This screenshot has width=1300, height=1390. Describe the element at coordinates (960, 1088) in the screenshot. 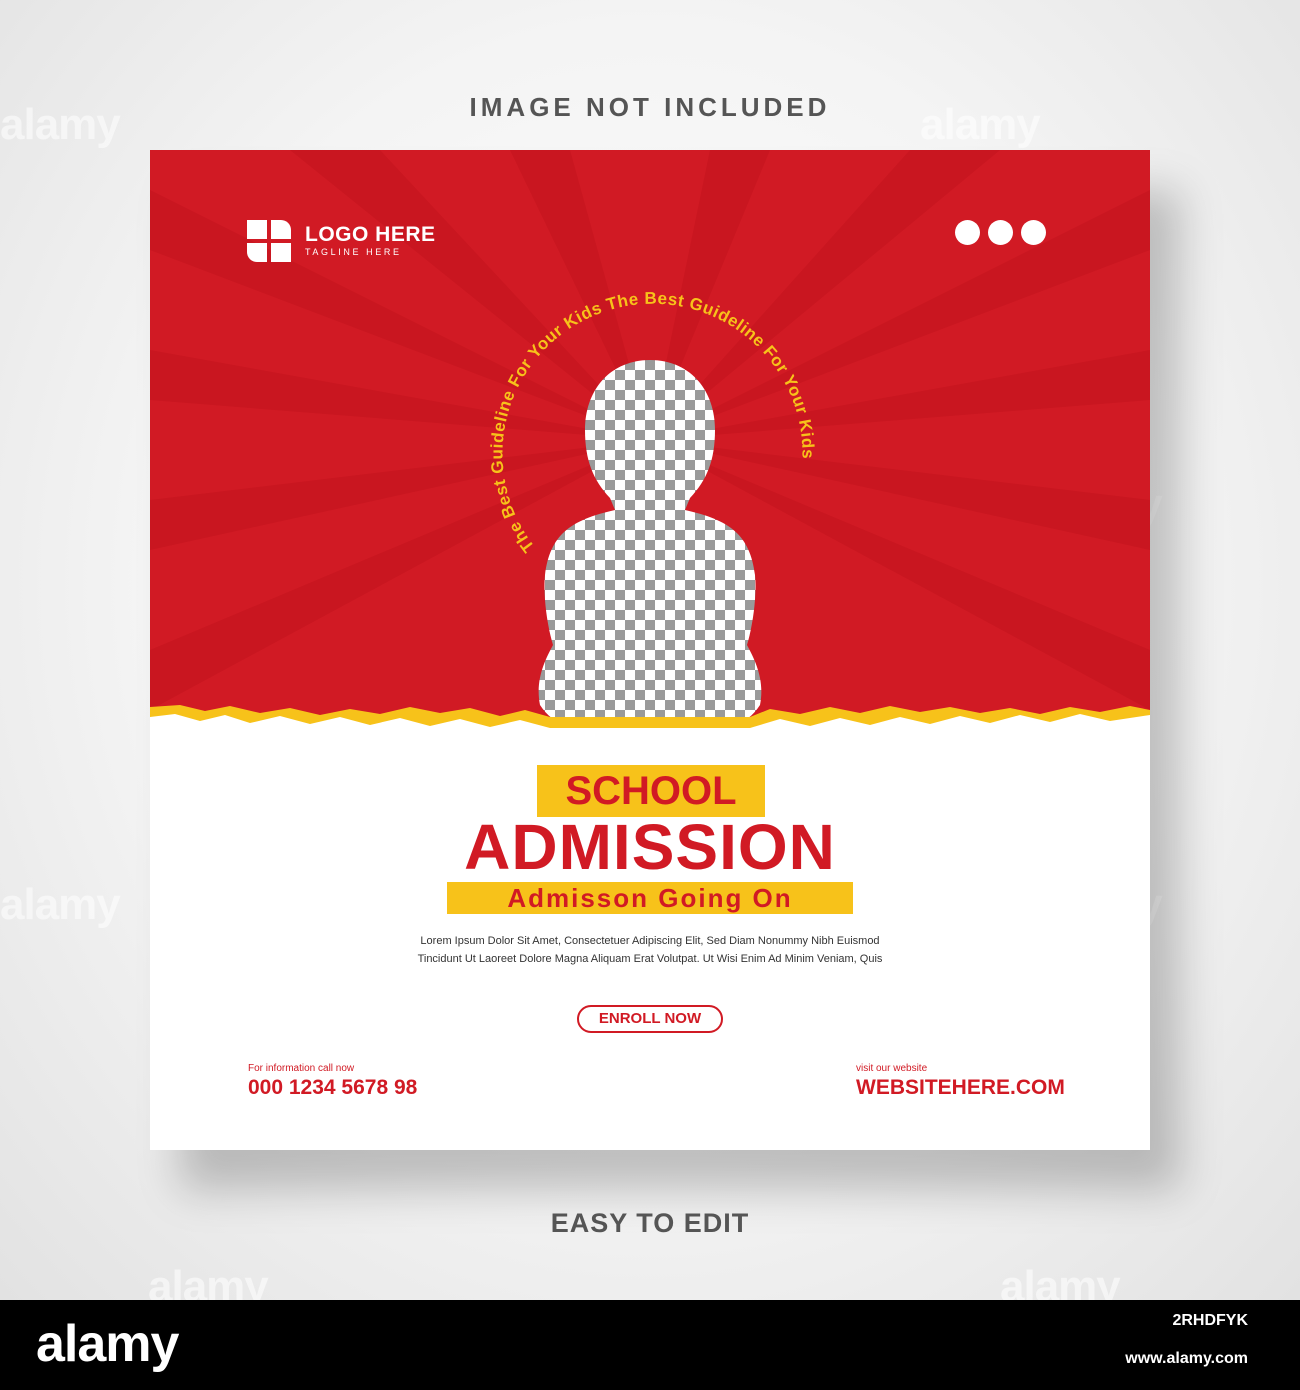

I see `contact-website-url: WEBSITEHERE.COM` at that location.